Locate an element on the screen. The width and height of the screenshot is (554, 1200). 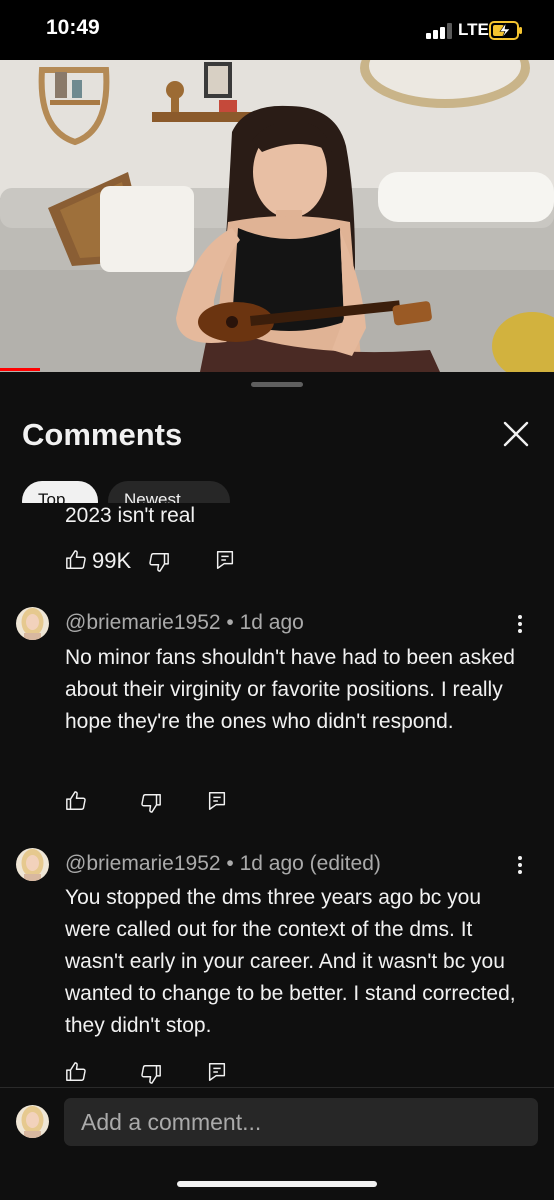
network-type: LTE is located at coordinates (473, 29).